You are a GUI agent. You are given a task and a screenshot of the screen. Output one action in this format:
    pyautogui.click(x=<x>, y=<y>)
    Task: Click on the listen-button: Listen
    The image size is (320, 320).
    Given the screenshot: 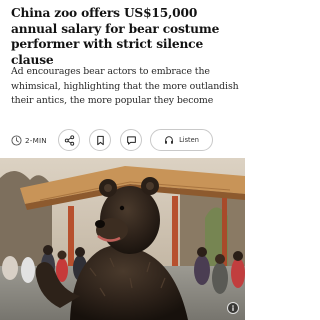 What is the action you would take?
    pyautogui.click(x=181, y=140)
    